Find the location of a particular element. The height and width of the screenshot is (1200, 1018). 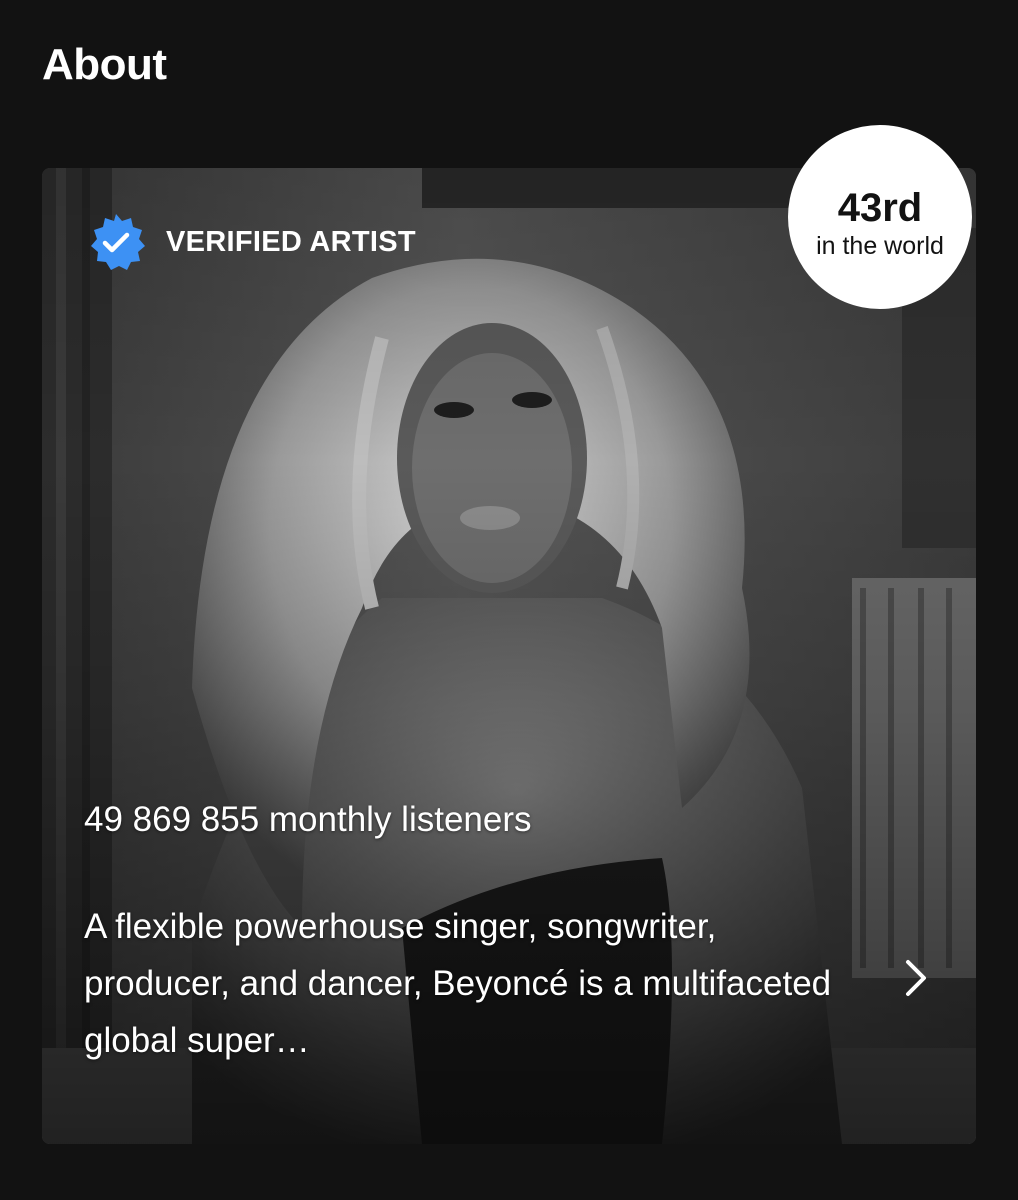

world-rank-badge: 43rd in the world is located at coordinates (880, 217).